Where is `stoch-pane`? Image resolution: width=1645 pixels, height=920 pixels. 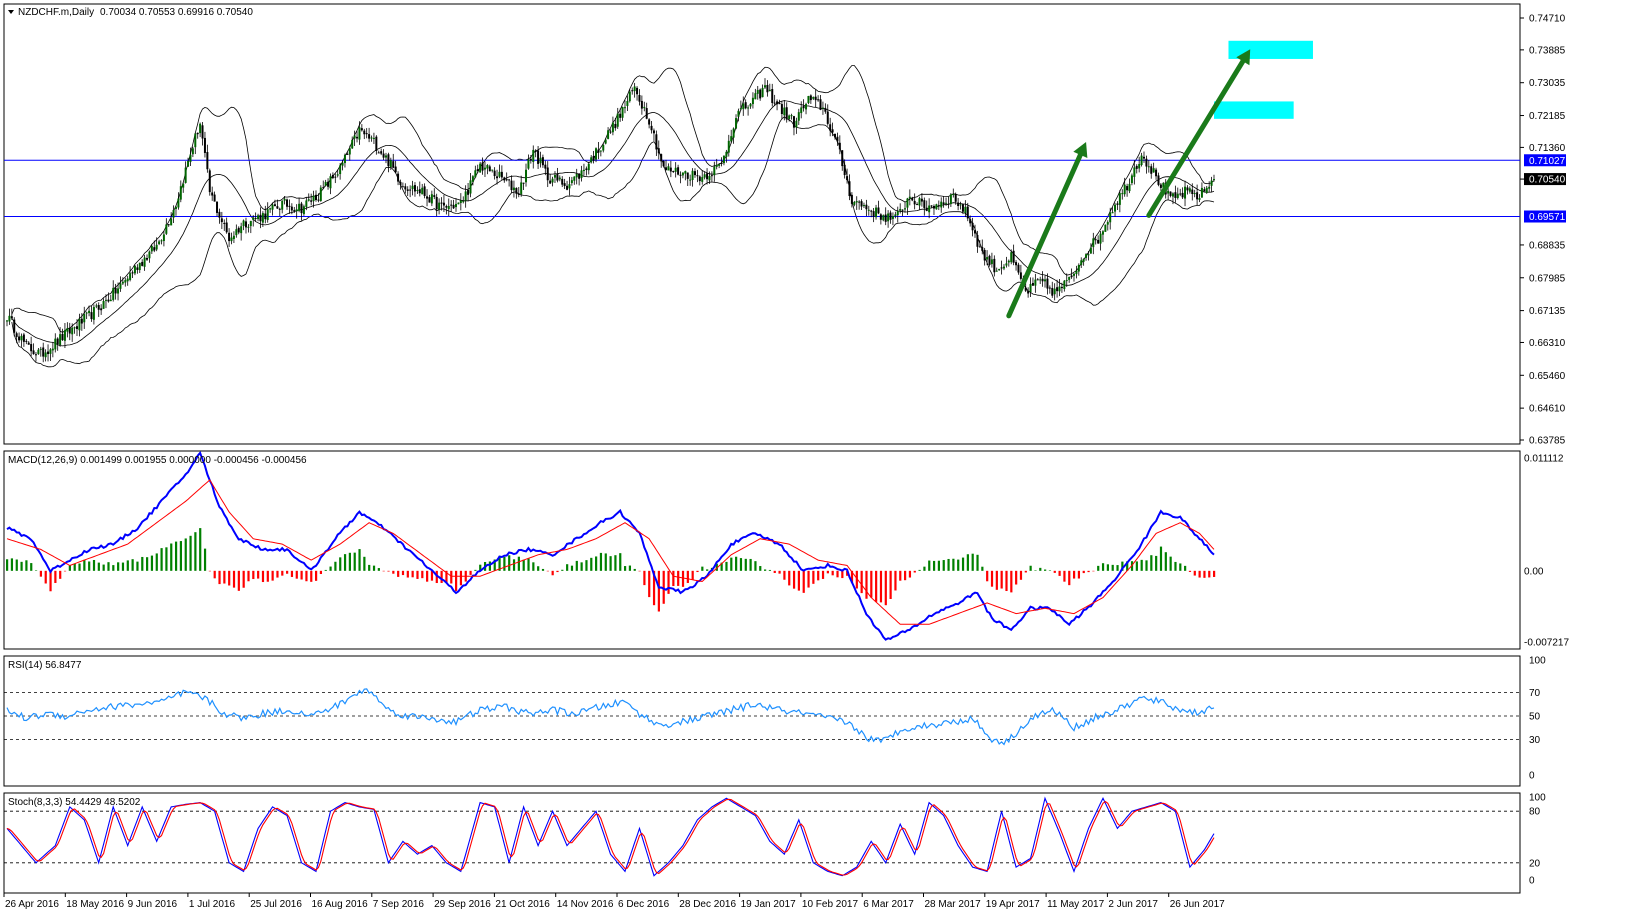 stoch-pane is located at coordinates (762, 836).